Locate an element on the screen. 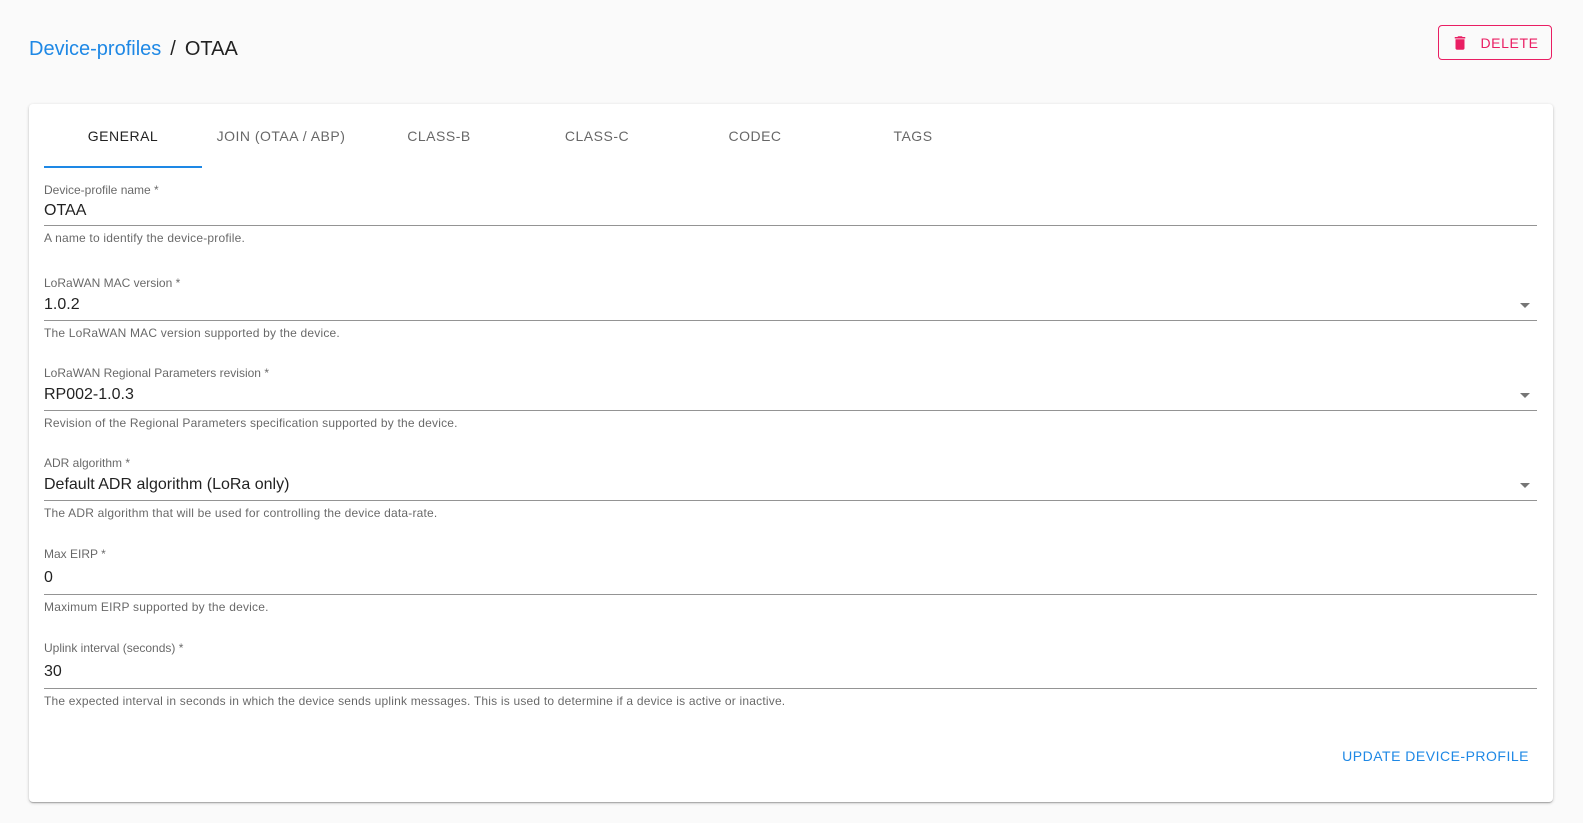  uplink-interval-input: 30 is located at coordinates (790, 672).